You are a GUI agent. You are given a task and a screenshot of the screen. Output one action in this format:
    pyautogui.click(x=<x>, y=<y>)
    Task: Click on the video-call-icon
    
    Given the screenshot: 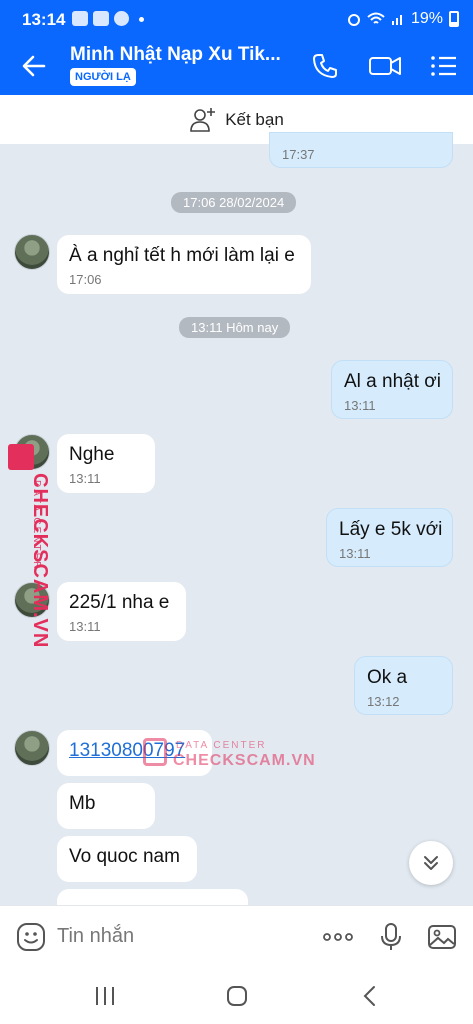 What is the action you would take?
    pyautogui.click(x=385, y=66)
    